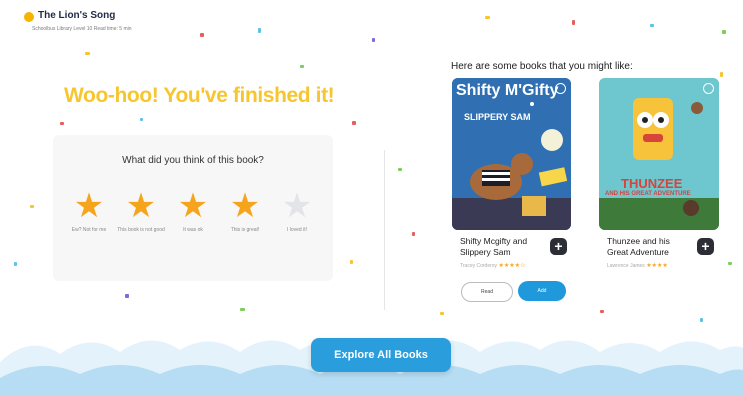 The width and height of the screenshot is (743, 395). Describe the element at coordinates (199, 95) in the screenshot. I see `finished-message: Woo-hoo! You've finished it!` at that location.